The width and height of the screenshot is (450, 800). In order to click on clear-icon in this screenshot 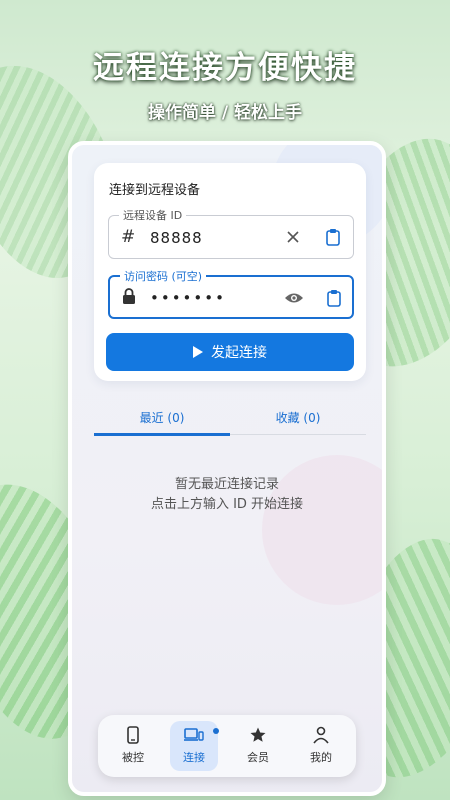, I will do `click(293, 237)`.